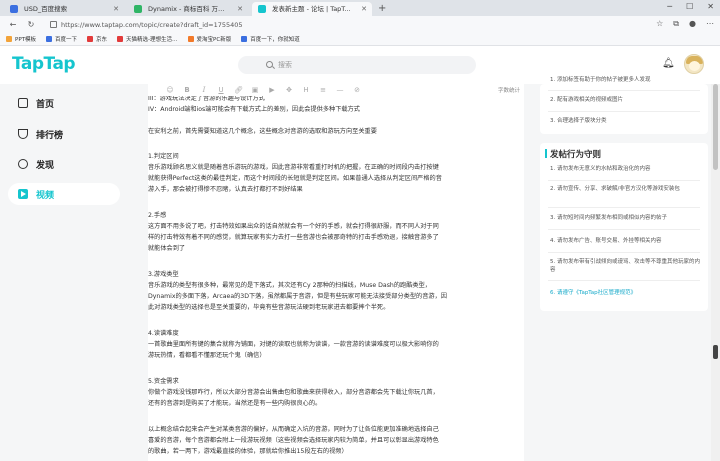  What do you see at coordinates (221, 90) in the screenshot?
I see `underline-icon: U` at bounding box center [221, 90].